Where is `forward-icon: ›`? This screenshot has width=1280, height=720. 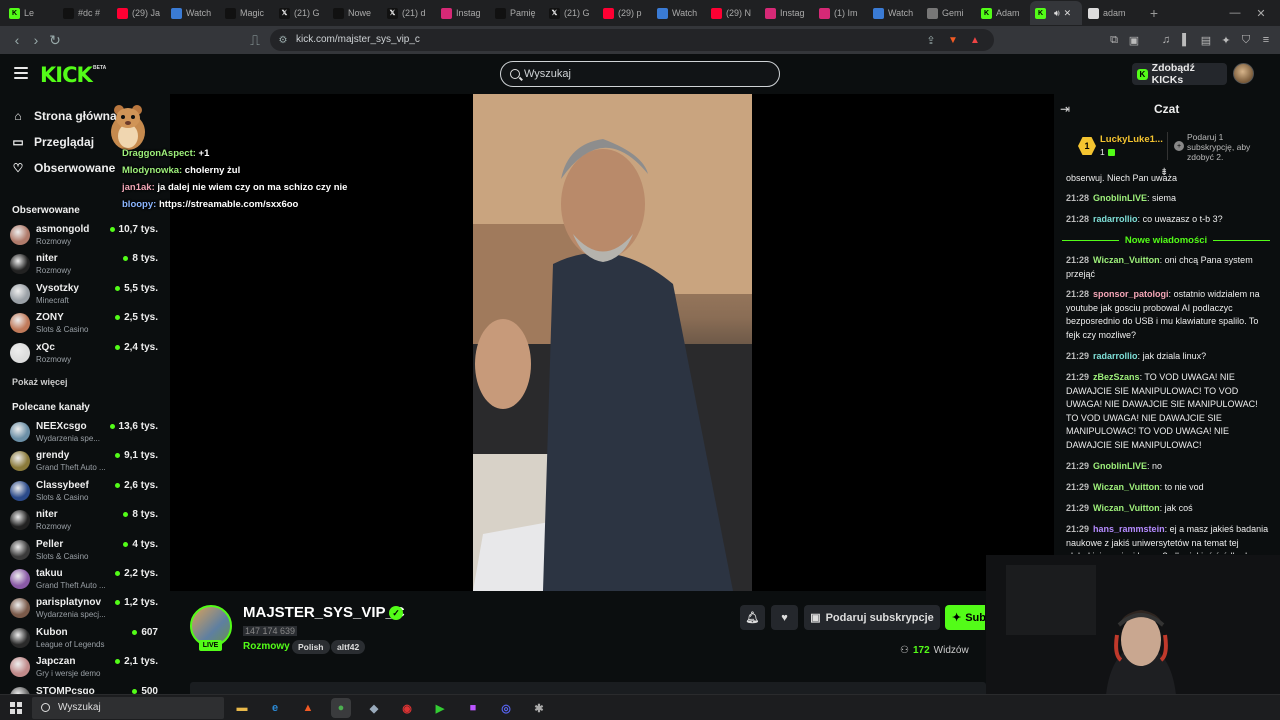
forward-icon: › is located at coordinates (36, 40).